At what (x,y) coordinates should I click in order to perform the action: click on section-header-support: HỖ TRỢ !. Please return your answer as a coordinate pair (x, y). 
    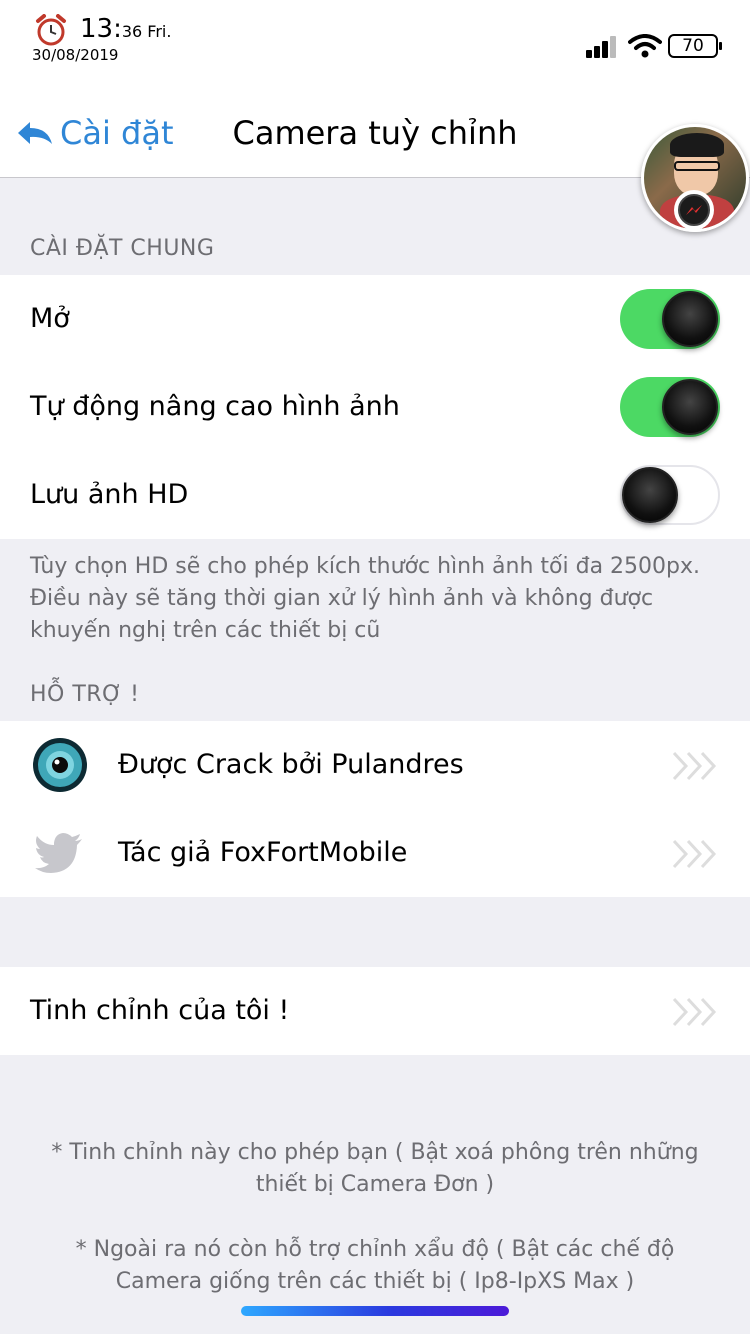
    Looking at the image, I should click on (85, 694).